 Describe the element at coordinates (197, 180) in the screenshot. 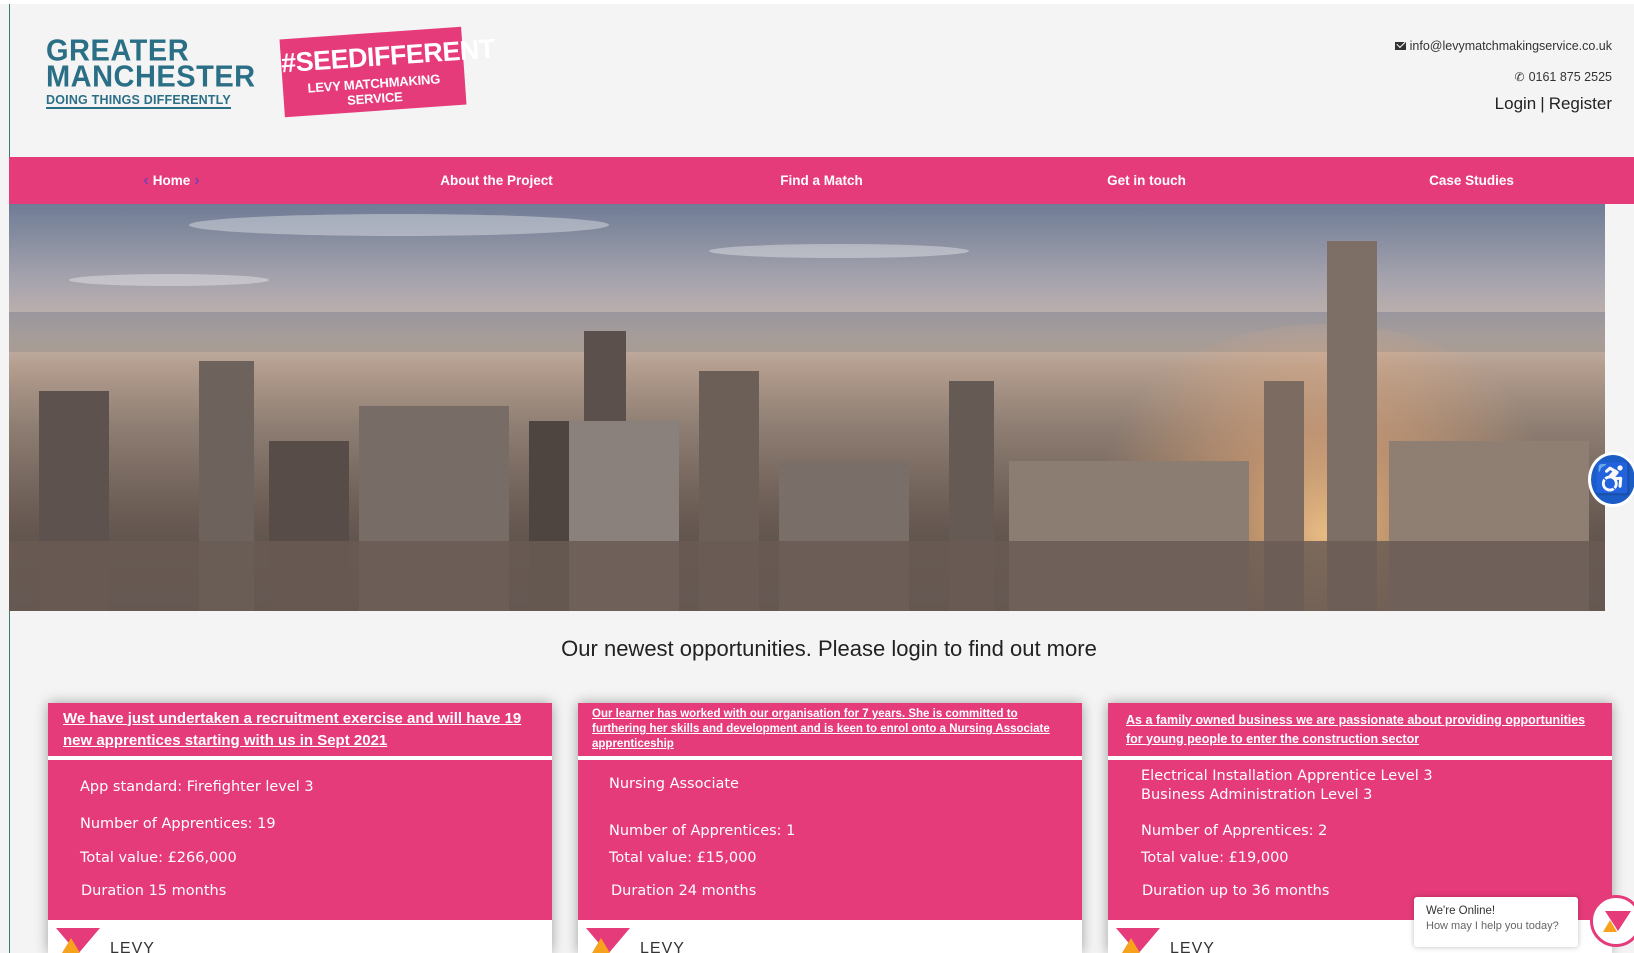

I see `chevron-right-icon: ›` at that location.